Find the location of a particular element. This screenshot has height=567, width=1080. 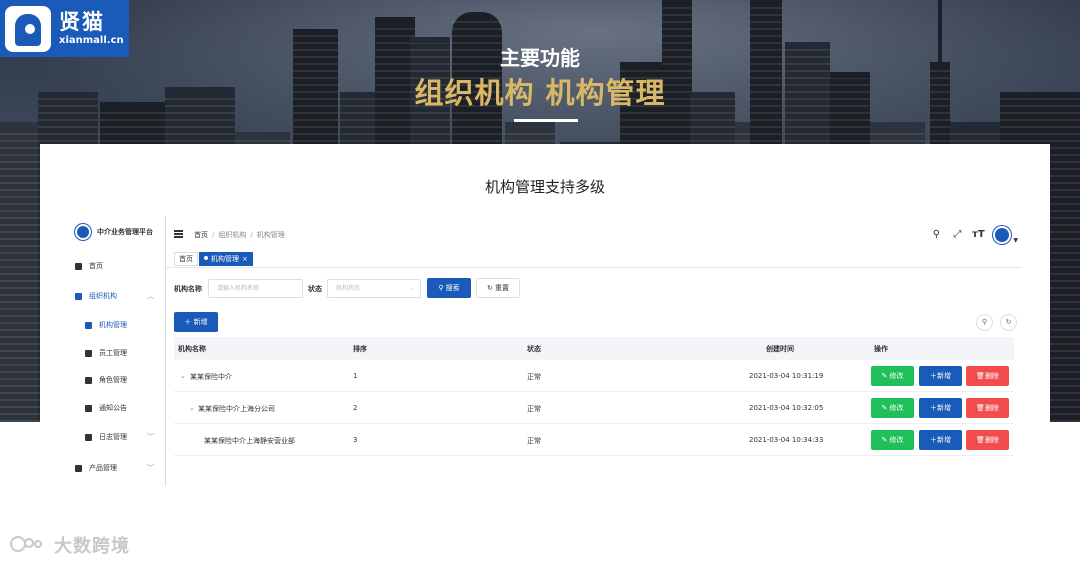

add-button: ＋ 新增 is located at coordinates (196, 322).